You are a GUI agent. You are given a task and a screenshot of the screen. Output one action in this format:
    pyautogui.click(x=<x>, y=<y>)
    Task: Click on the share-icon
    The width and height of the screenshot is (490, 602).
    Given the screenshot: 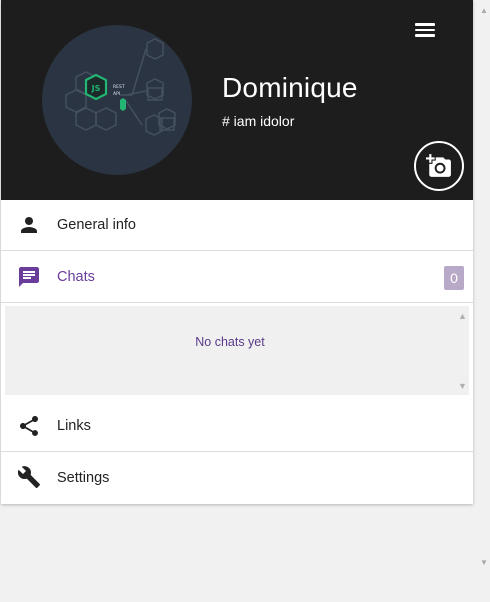 What is the action you would take?
    pyautogui.click(x=29, y=426)
    